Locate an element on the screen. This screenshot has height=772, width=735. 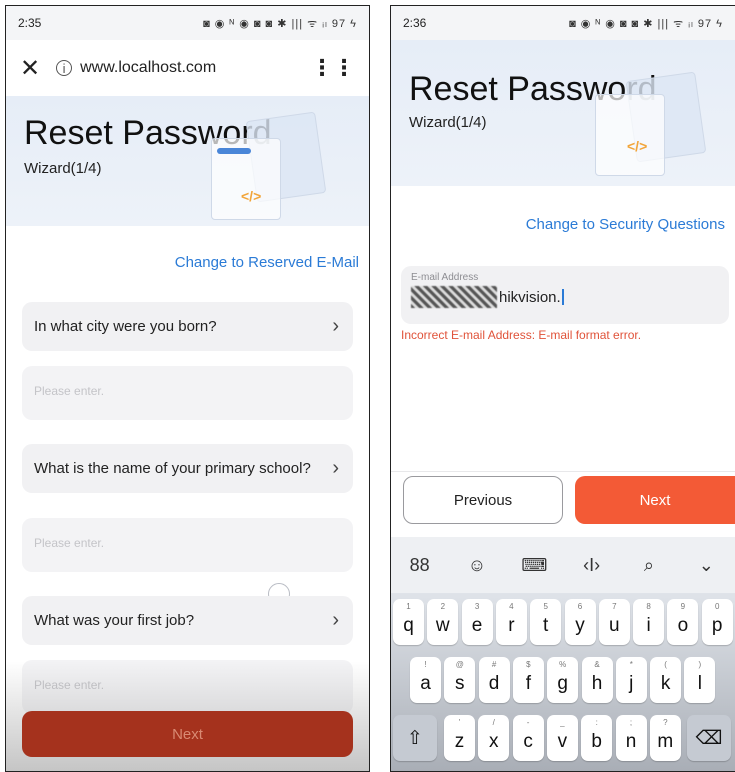
status-time: 2:36 is located at coordinates (415, 23).